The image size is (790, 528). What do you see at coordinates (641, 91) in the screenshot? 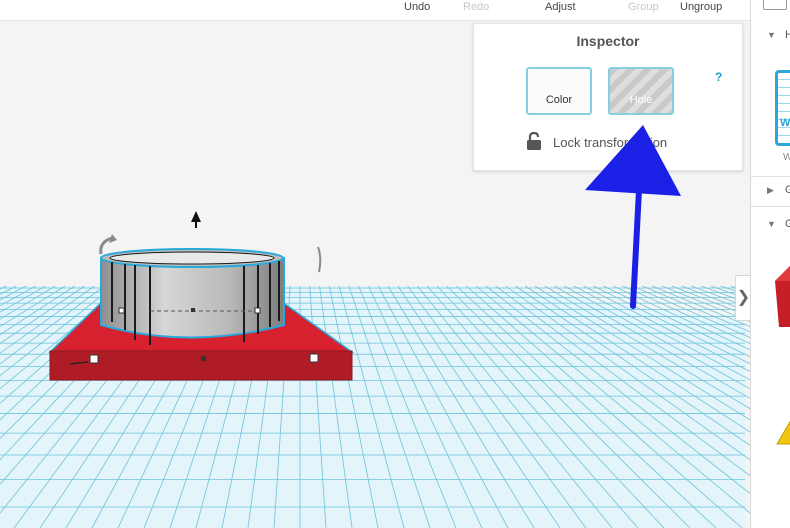
I see `hole-button: Hole` at bounding box center [641, 91].